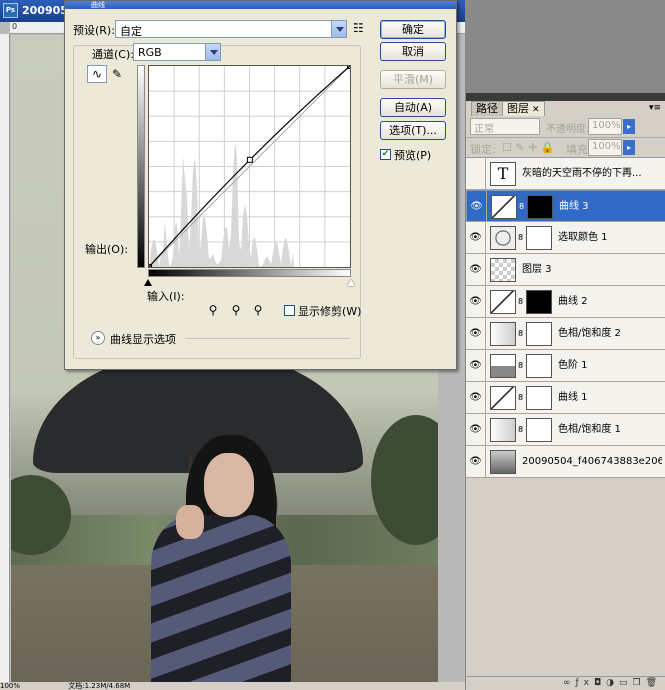 This screenshot has height=690, width=665. What do you see at coordinates (629, 126) in the screenshot?
I see `opacity-arrow-icon: ▸` at bounding box center [629, 126].